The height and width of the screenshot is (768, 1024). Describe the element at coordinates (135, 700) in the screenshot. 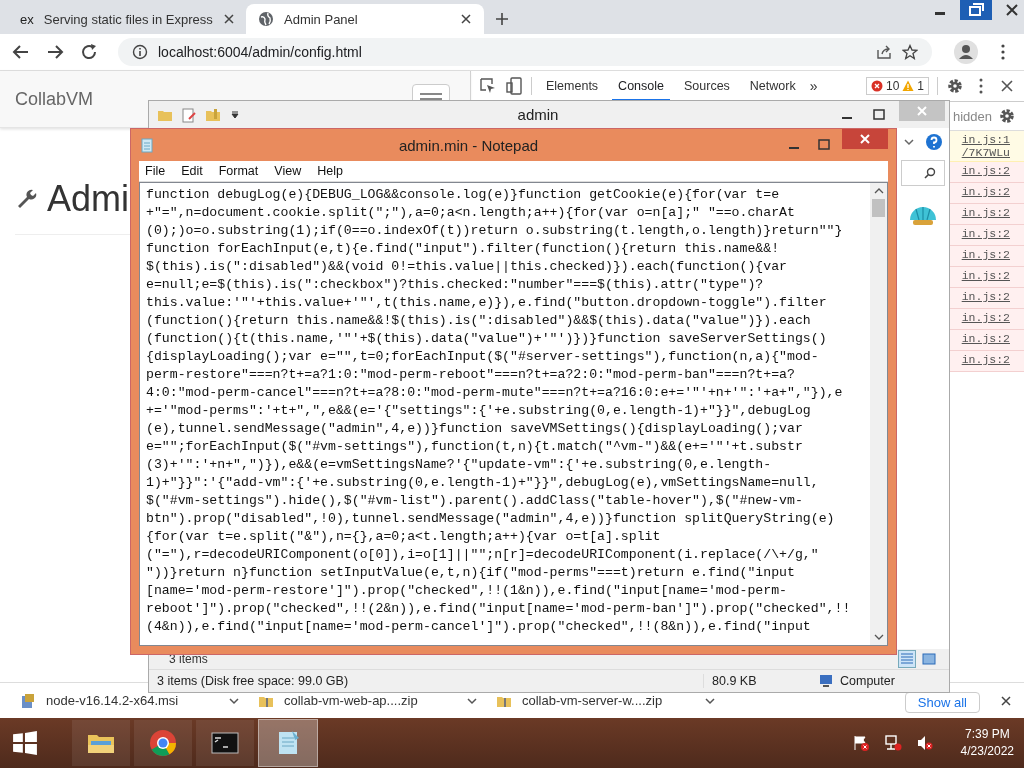

I see `download-item: node-v16.14.2-x64.msi` at that location.